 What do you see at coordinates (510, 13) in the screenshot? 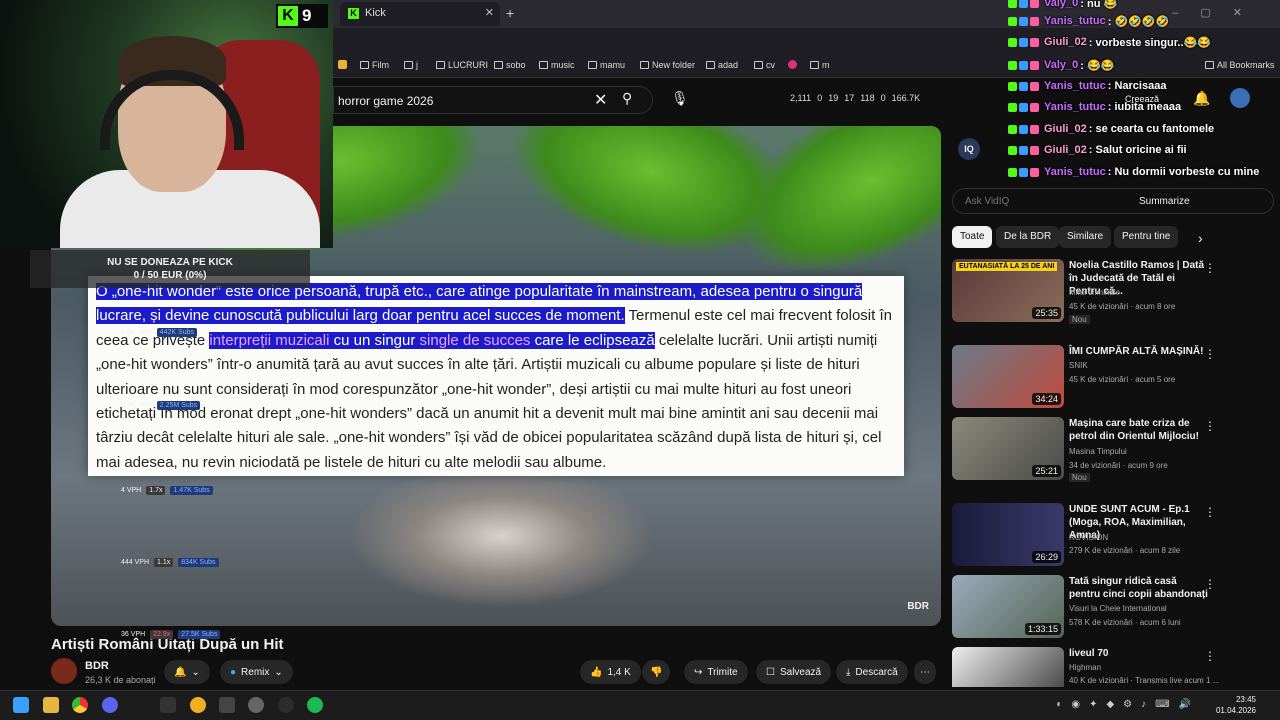
I see `new-tab-button: +` at bounding box center [510, 13].